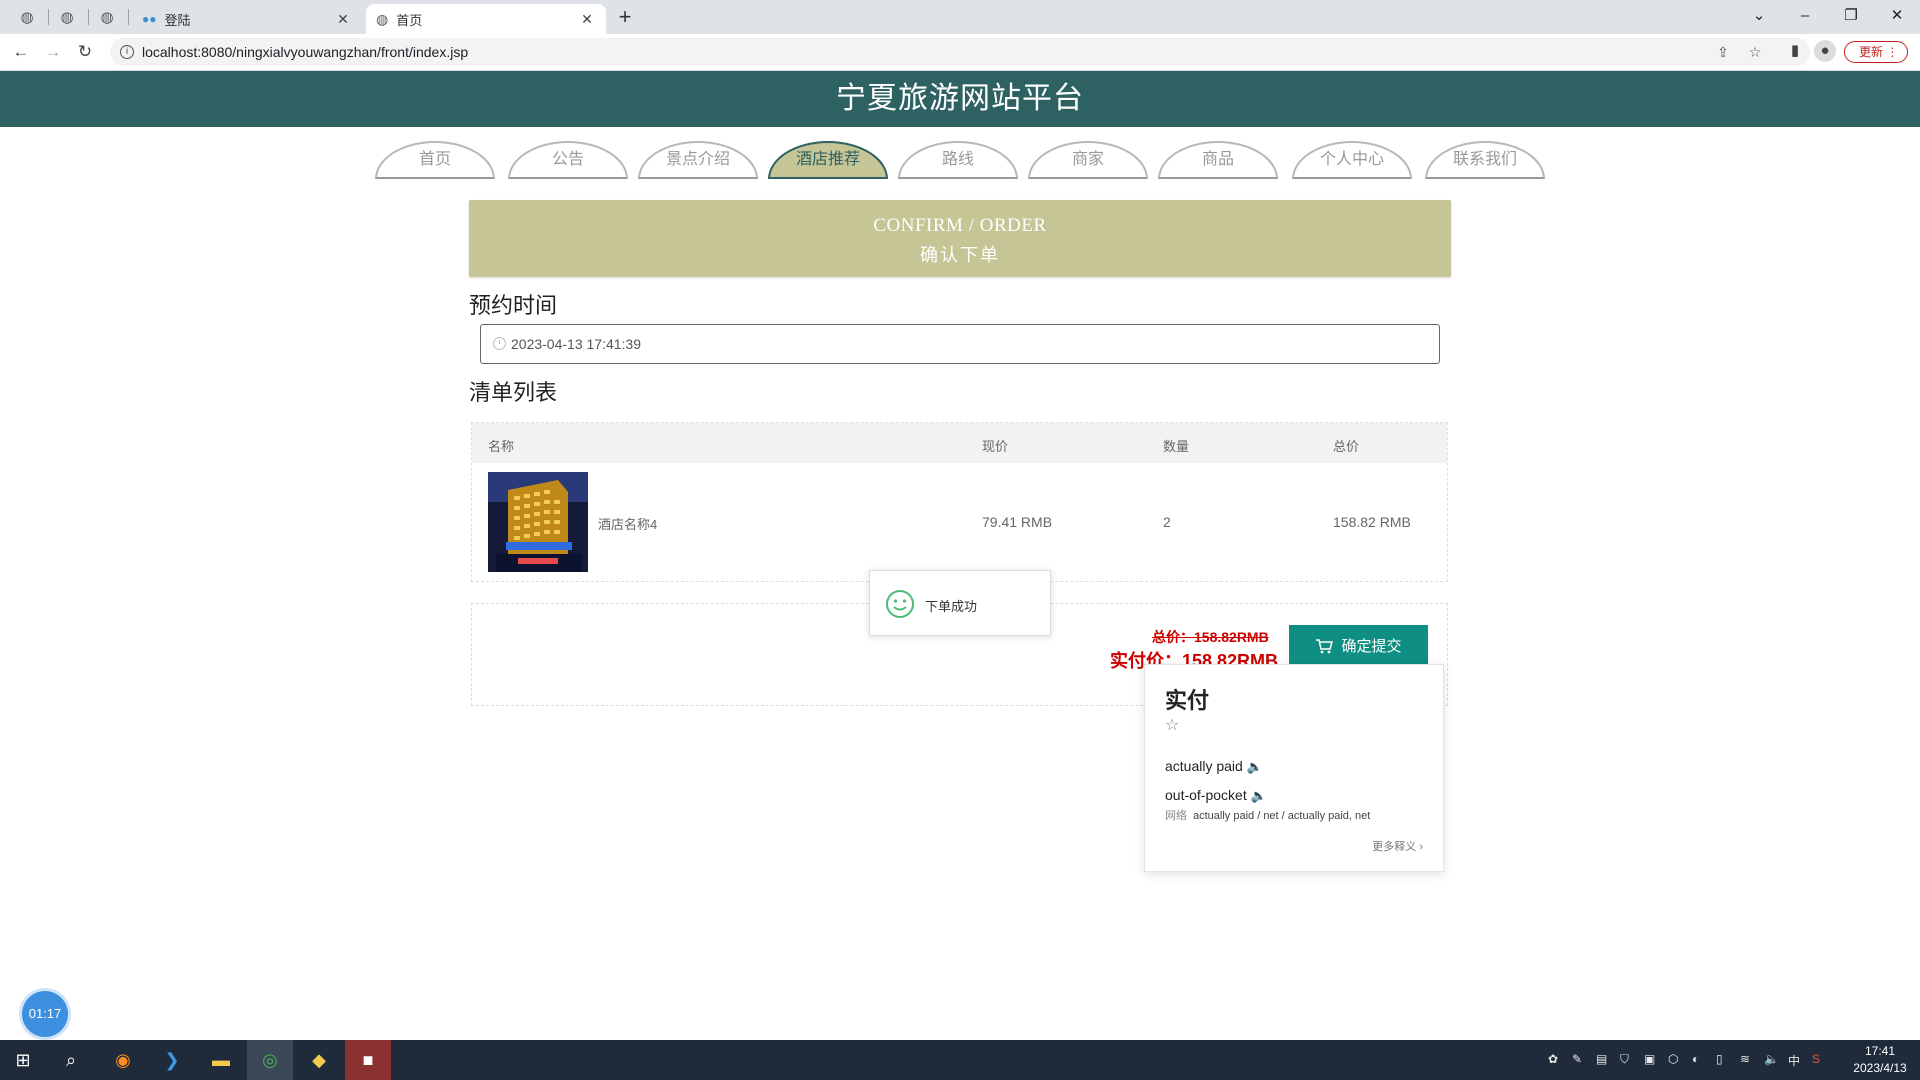  What do you see at coordinates (960, 344) in the screenshot?
I see `booking-time-input: 2023-04-13 17:41:39` at bounding box center [960, 344].